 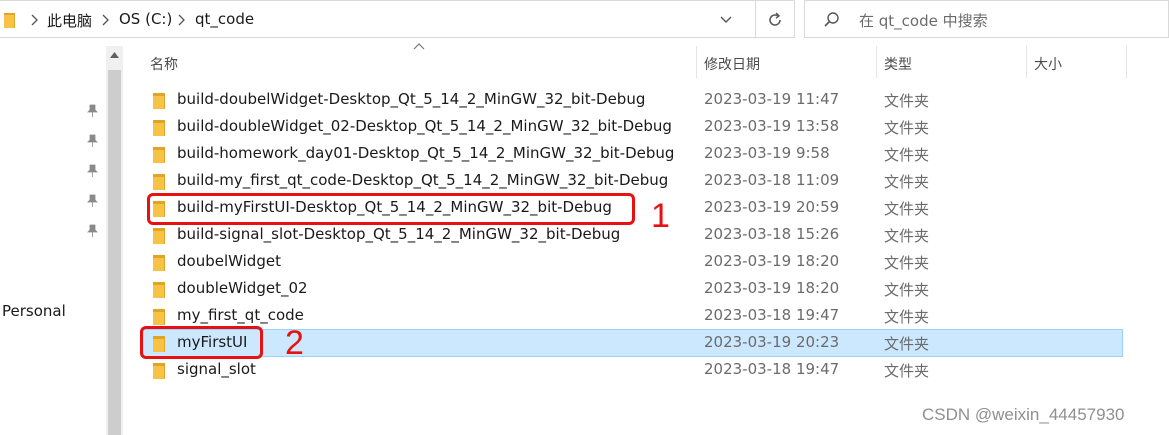 I want to click on sort-ascending-icon, so click(x=419, y=46).